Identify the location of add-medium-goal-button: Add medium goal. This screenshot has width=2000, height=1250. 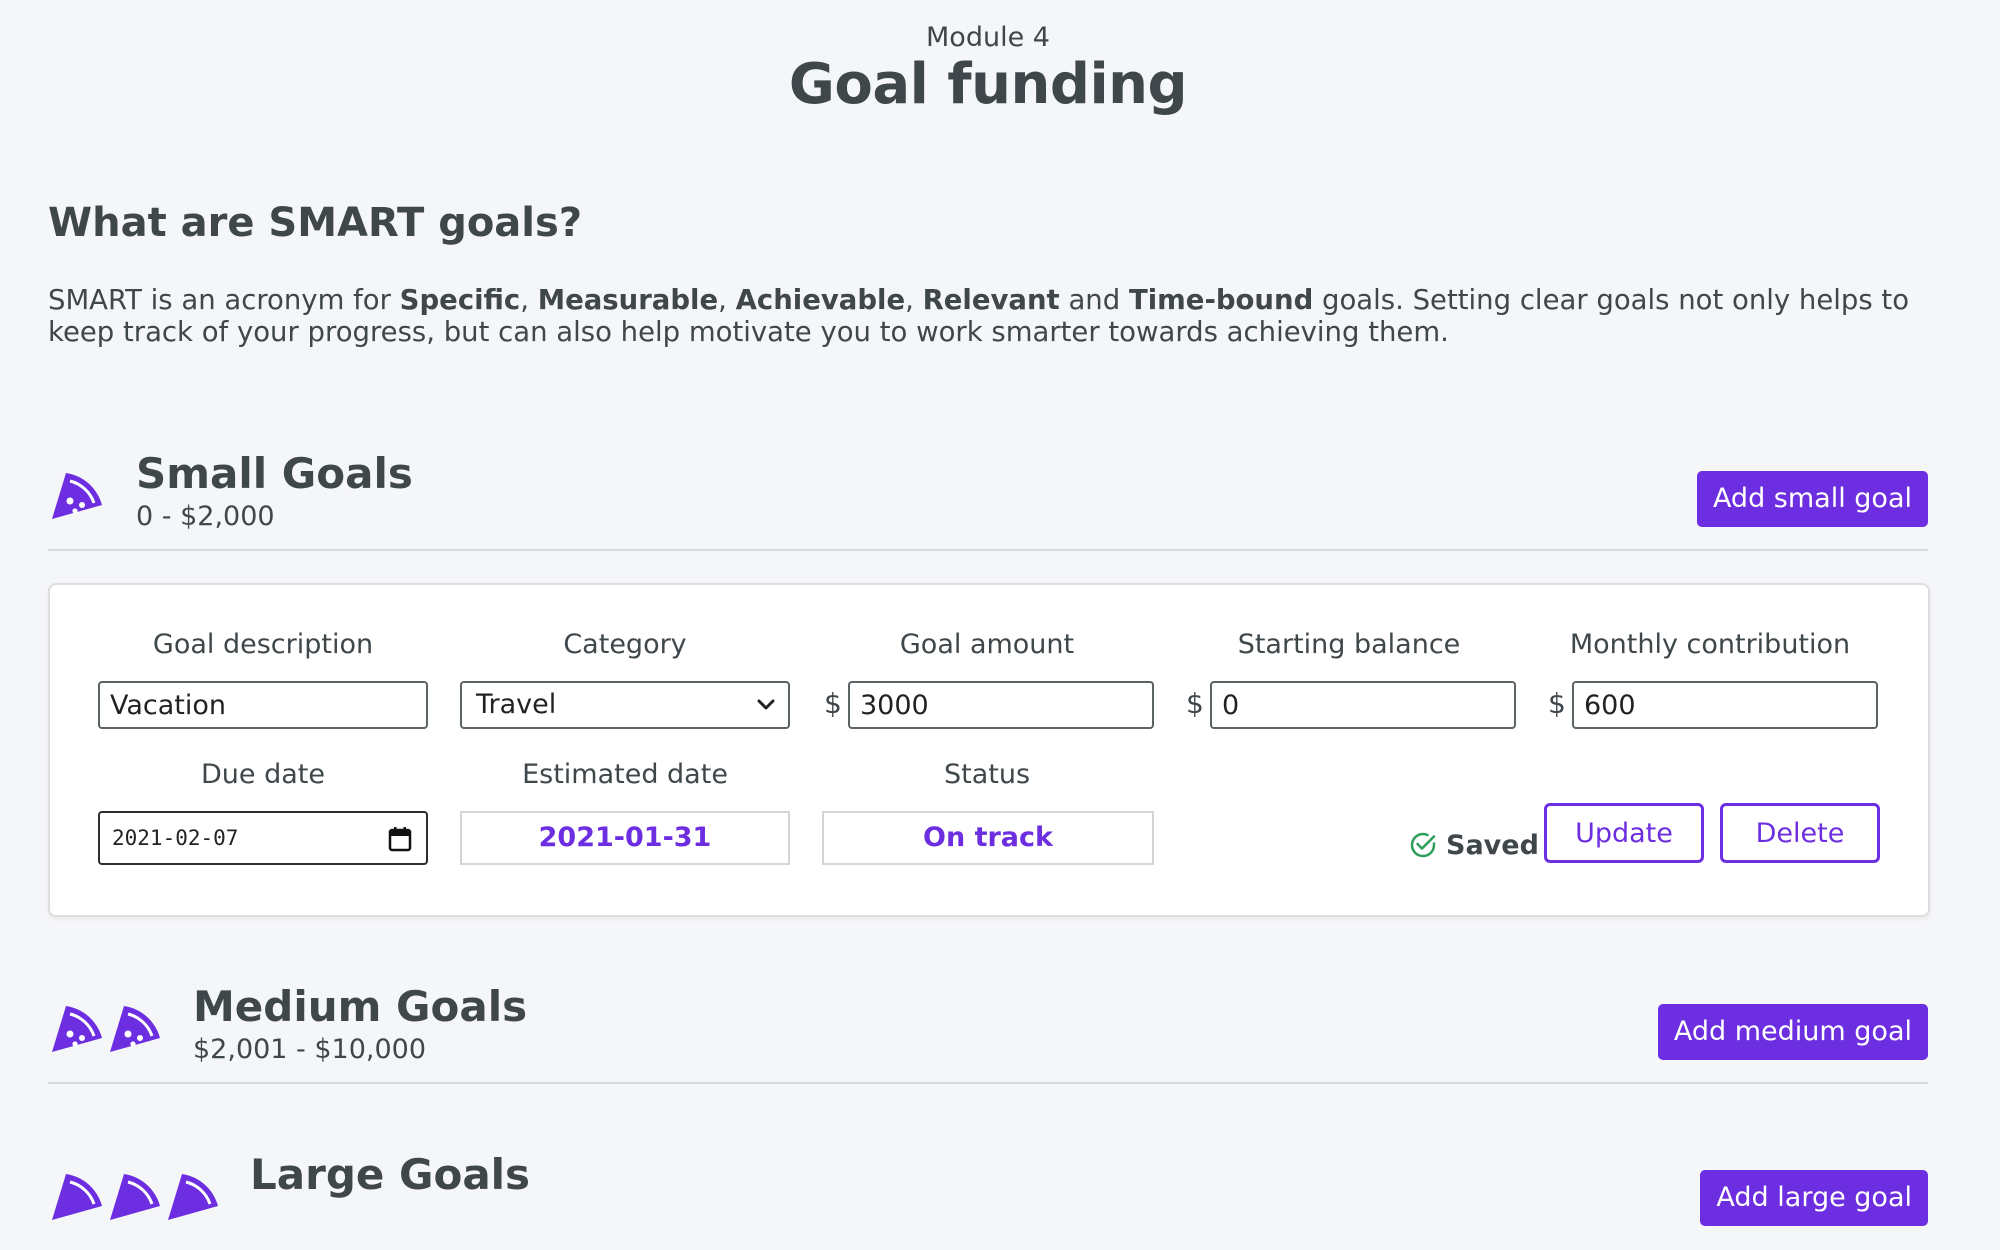
(1792, 1032).